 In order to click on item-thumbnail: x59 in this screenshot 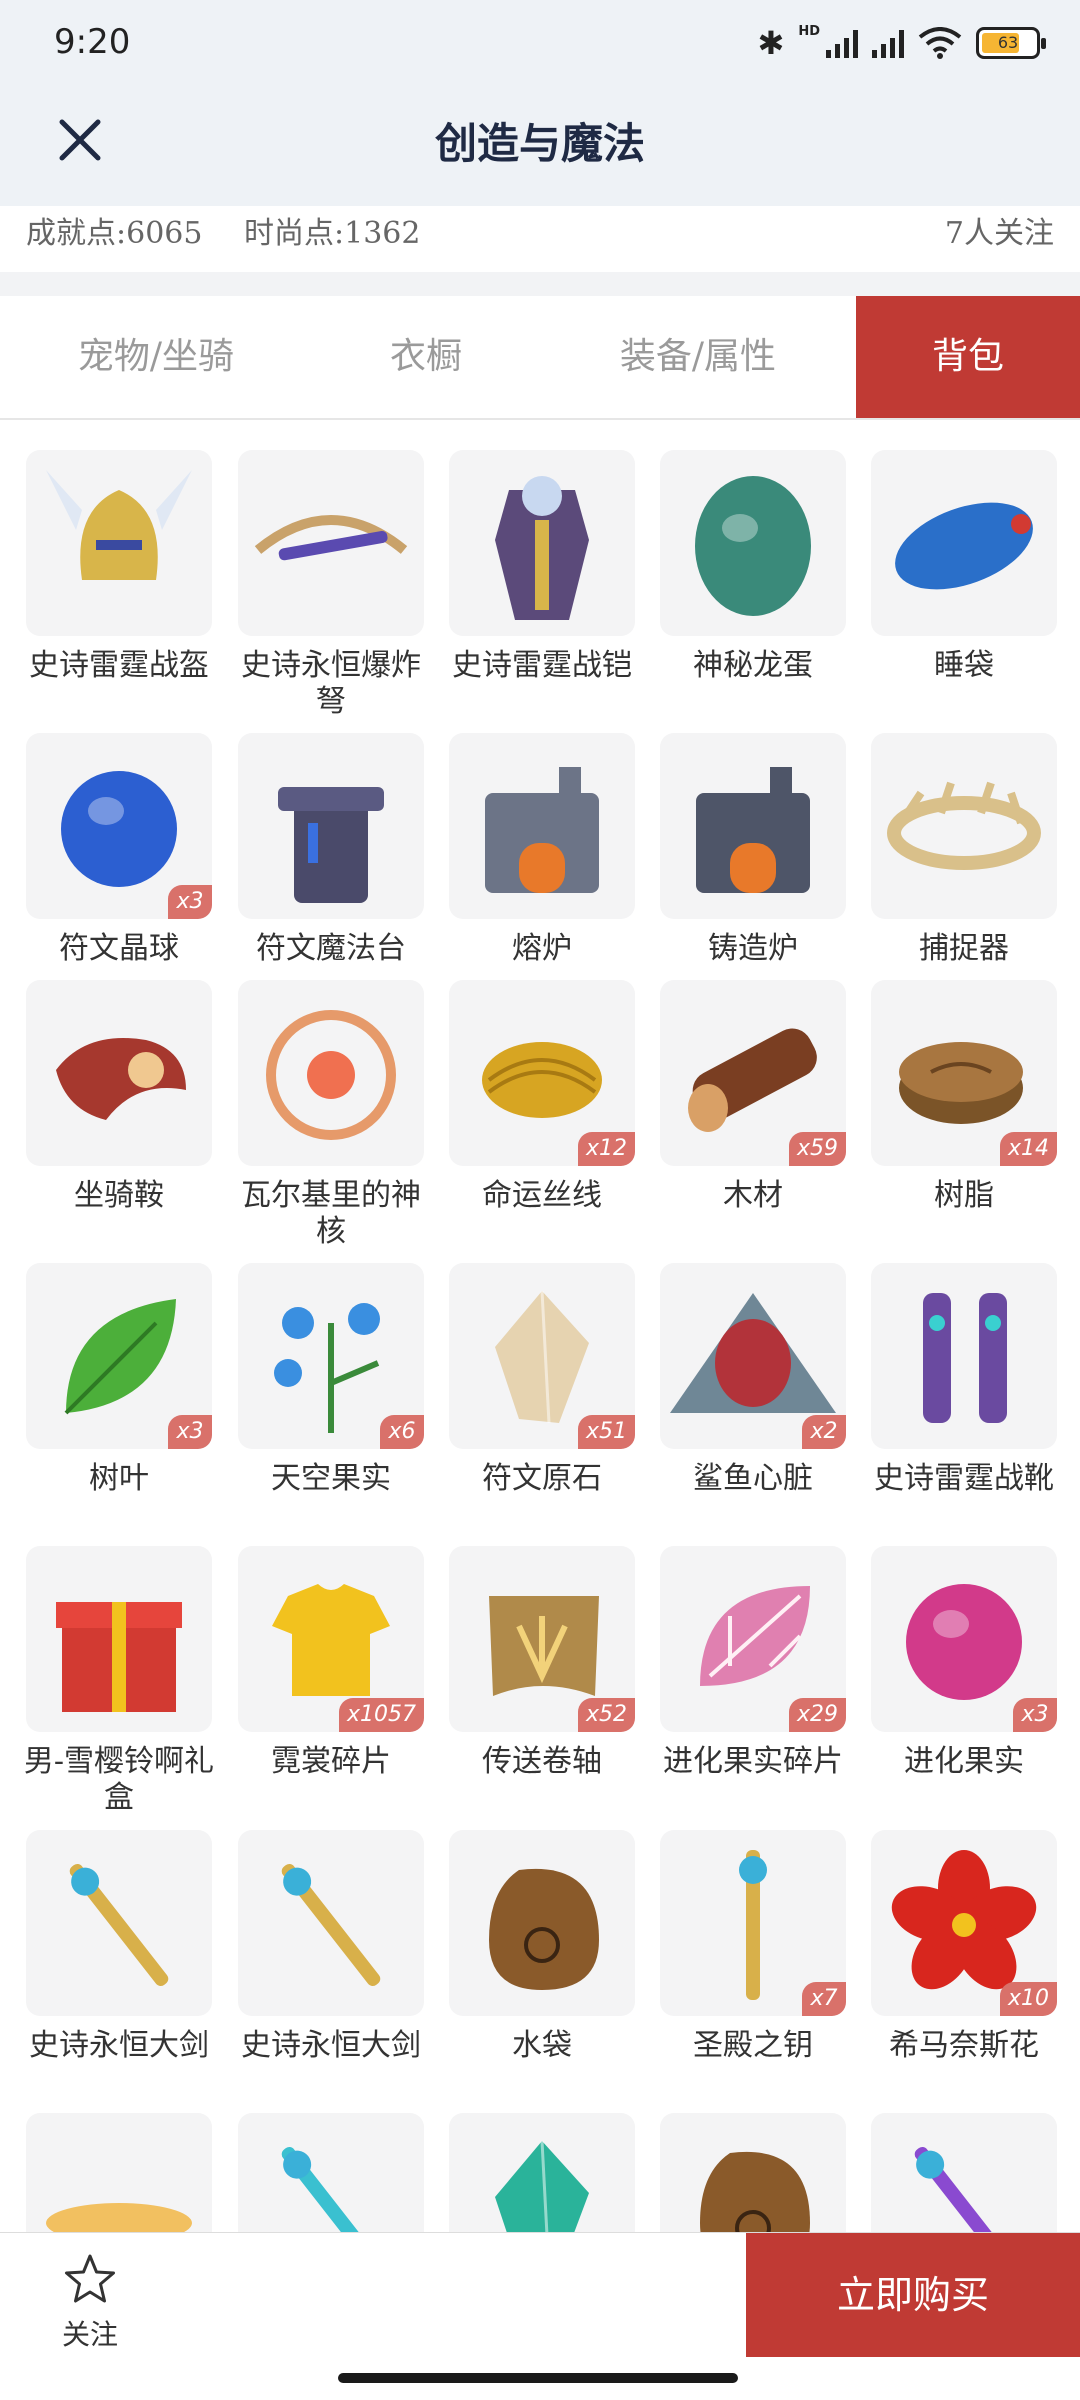, I will do `click(753, 1073)`.